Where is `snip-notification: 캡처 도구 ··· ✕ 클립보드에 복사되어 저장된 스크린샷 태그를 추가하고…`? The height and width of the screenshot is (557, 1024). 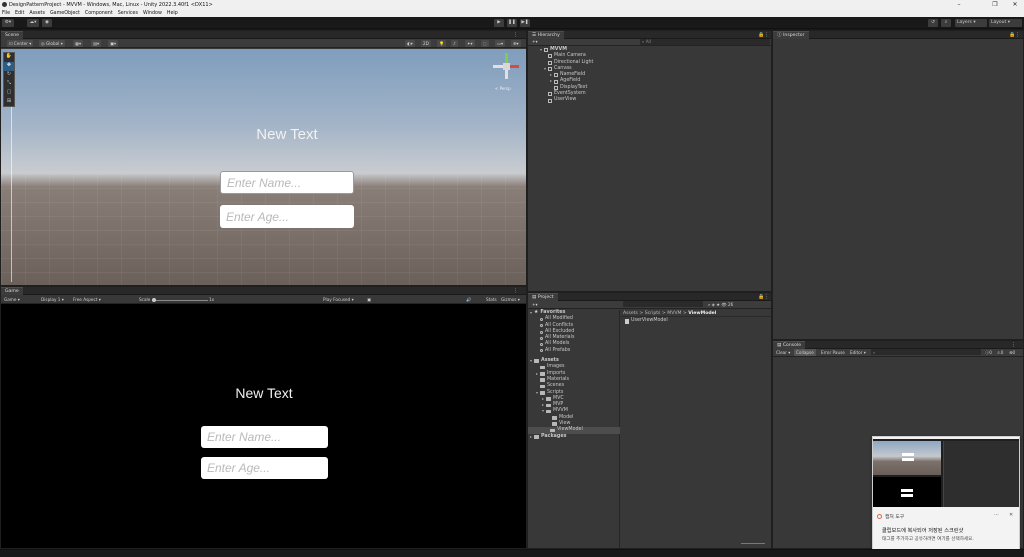 snip-notification: 캡처 도구 ··· ✕ 클립보드에 복사되어 저장된 스크린샷 태그를 추가하고… is located at coordinates (946, 493).